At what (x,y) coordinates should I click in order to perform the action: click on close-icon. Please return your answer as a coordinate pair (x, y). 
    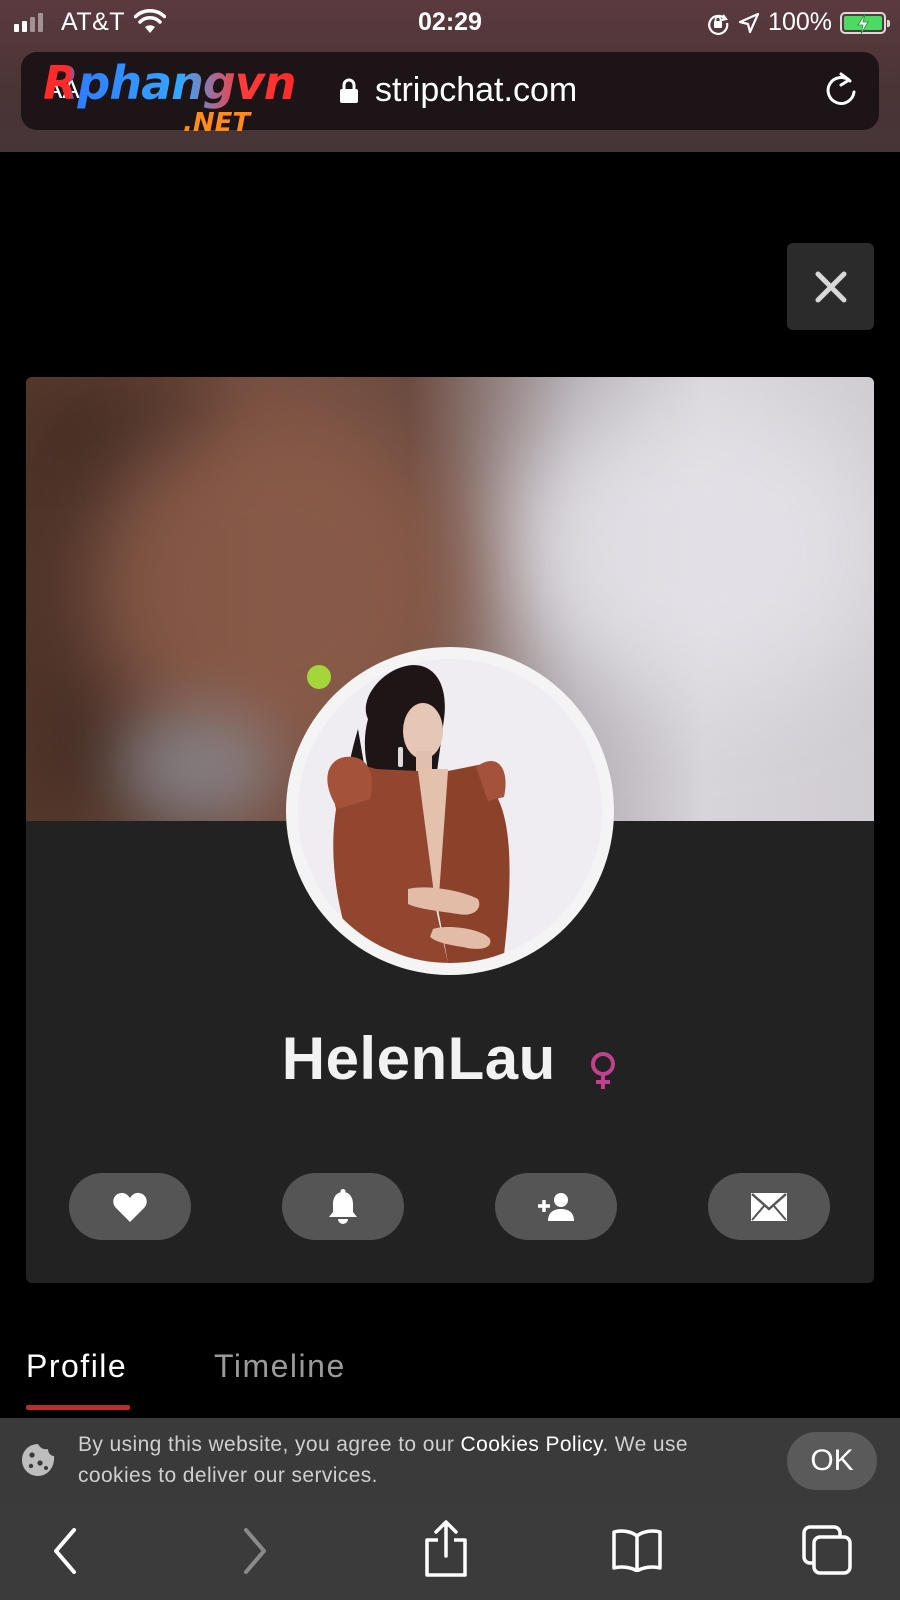
    Looking at the image, I should click on (830, 286).